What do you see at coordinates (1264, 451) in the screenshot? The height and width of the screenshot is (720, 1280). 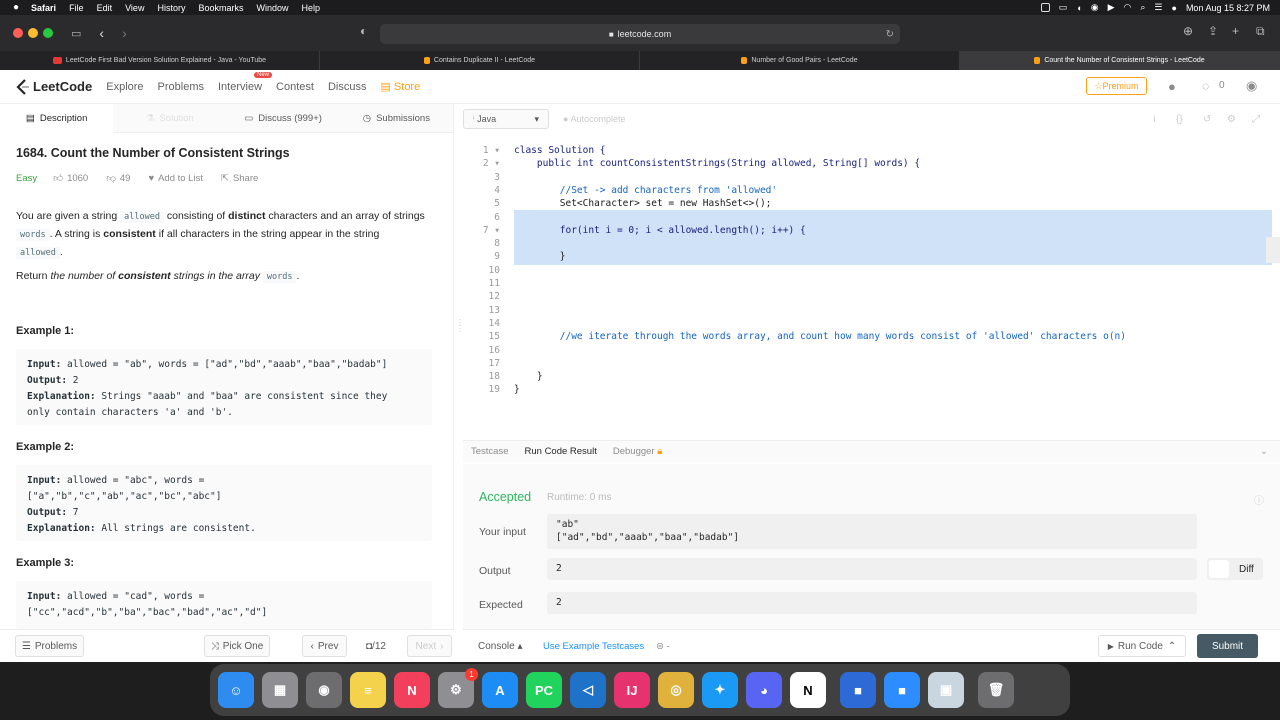 I see `collapse-chevron-icon: ⌄` at bounding box center [1264, 451].